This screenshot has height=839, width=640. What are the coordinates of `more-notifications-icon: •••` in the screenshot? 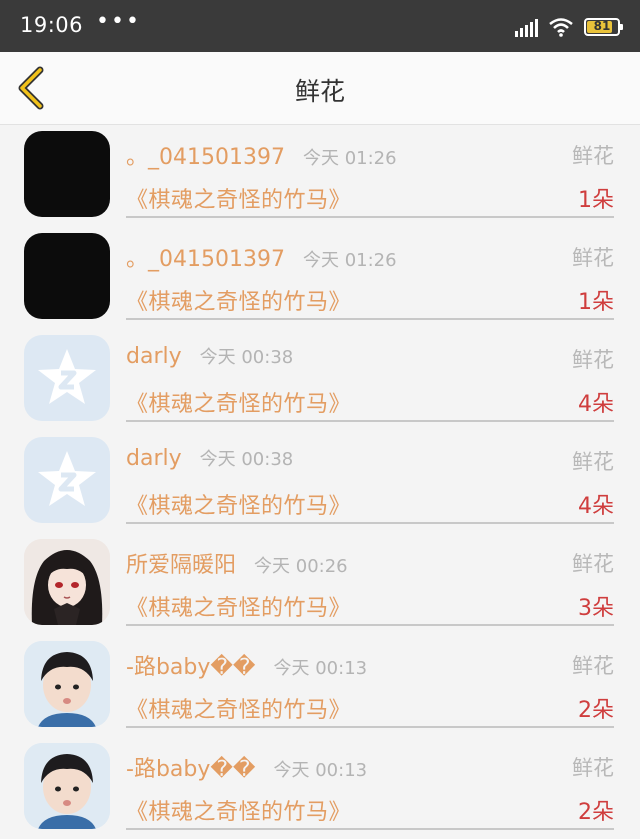 It's located at (118, 21).